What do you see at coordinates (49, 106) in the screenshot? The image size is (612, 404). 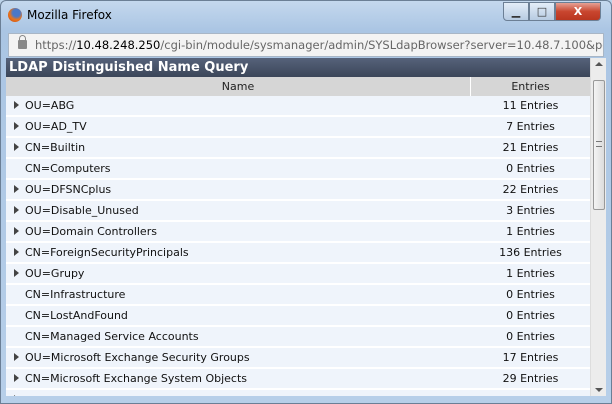 I see `entry-name: OU=ABG` at bounding box center [49, 106].